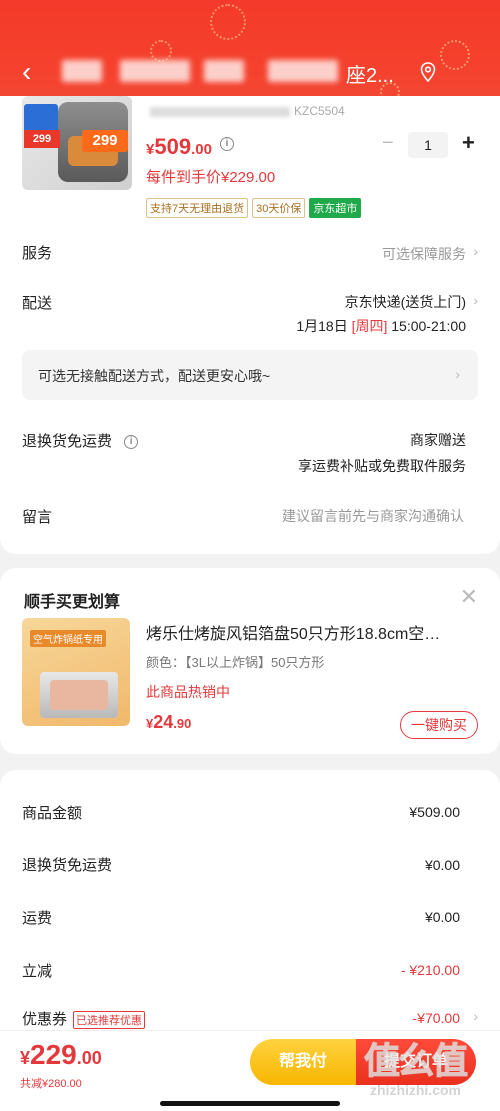 The height and width of the screenshot is (1111, 500). What do you see at coordinates (415, 1090) in the screenshot?
I see `watermark-url: zhizhizhi.com` at bounding box center [415, 1090].